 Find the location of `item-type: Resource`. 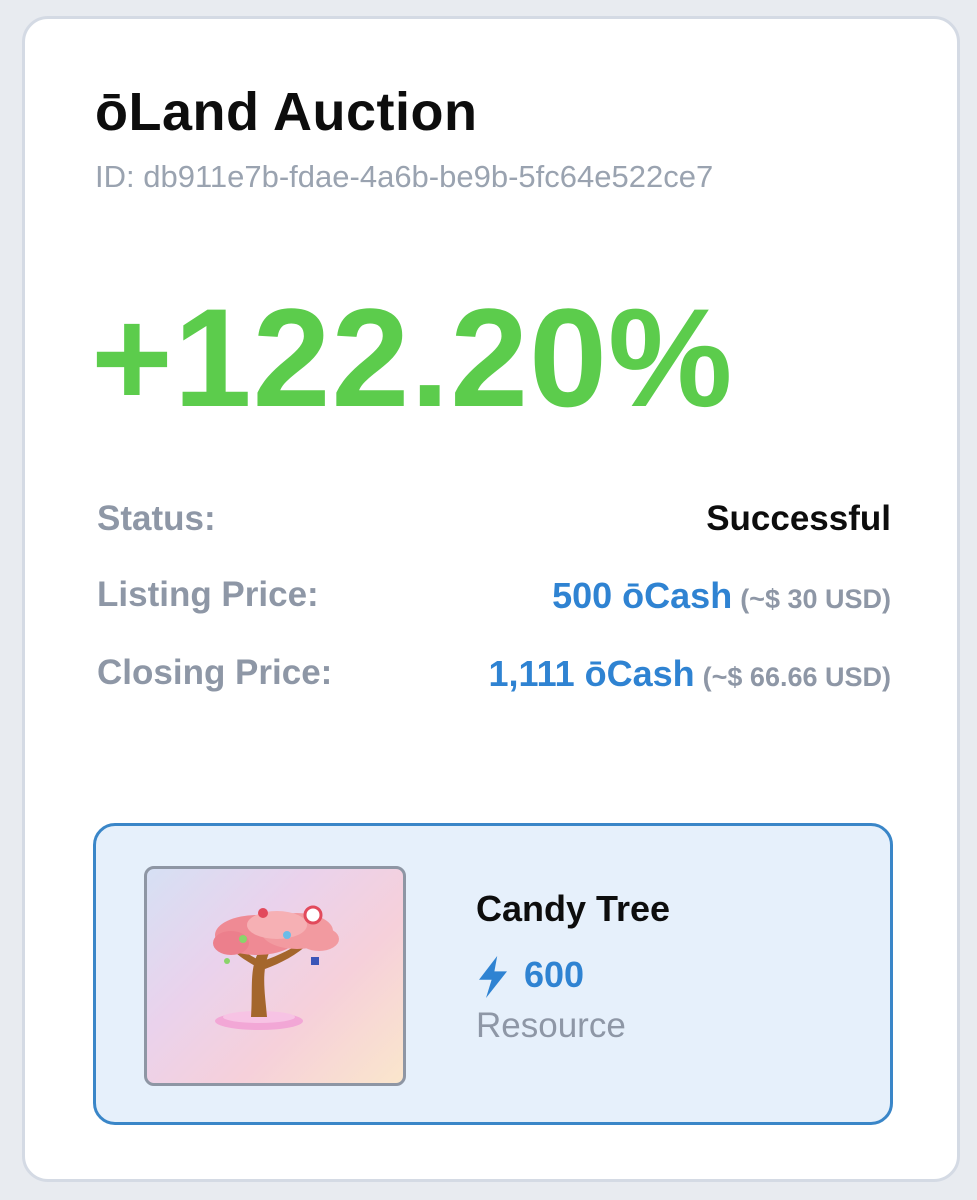

item-type: Resource is located at coordinates (551, 1025).